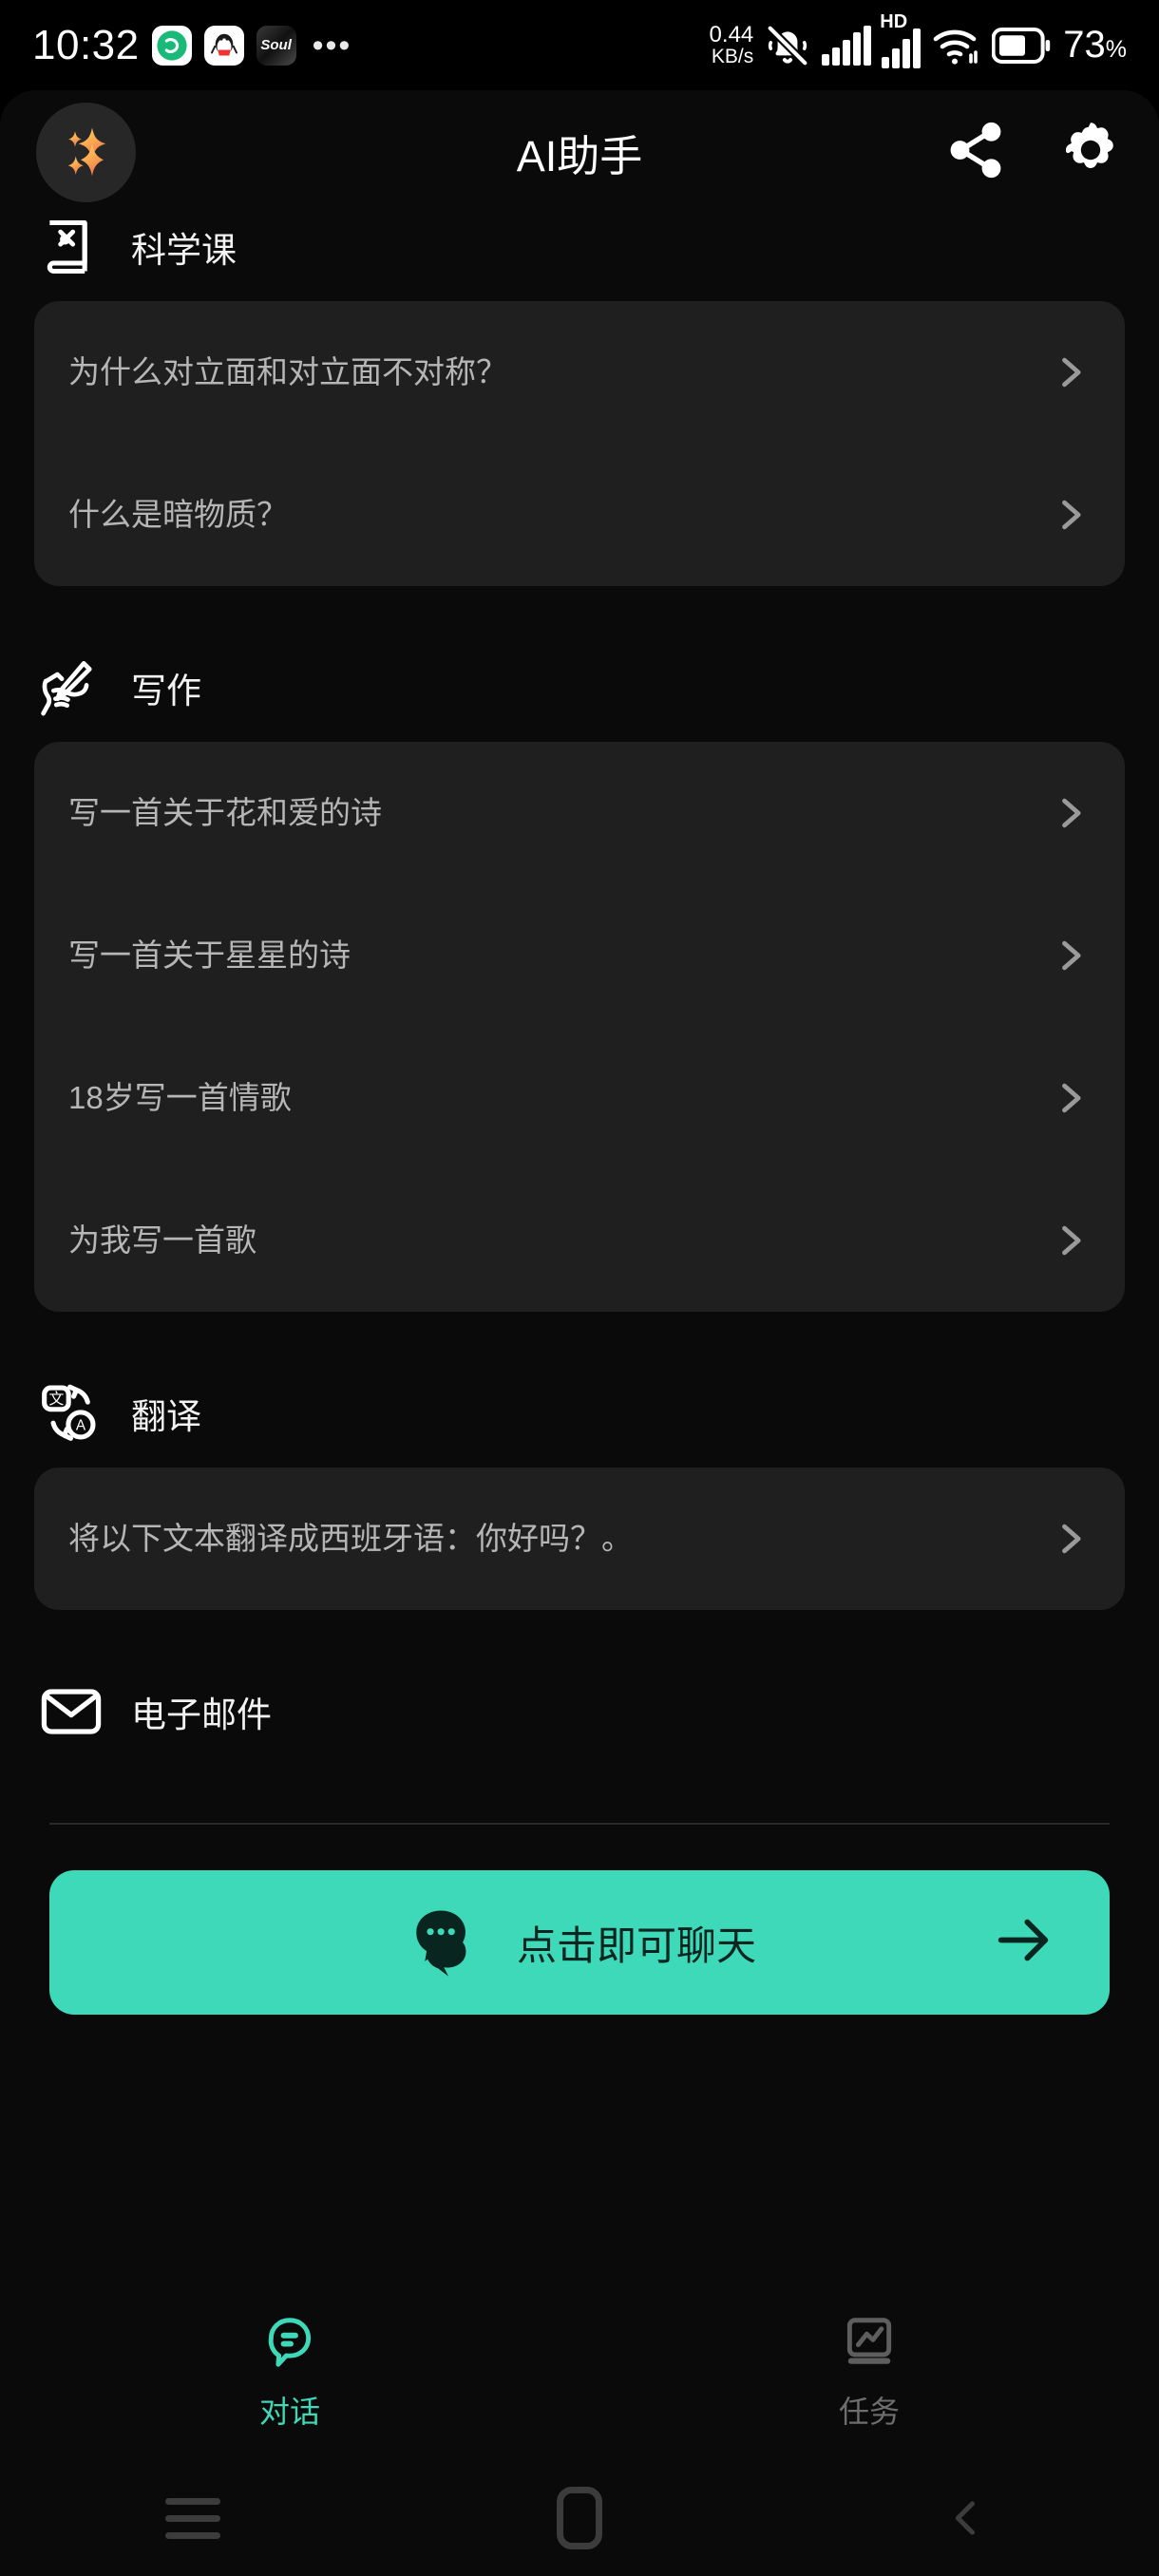 The image size is (1159, 2576). What do you see at coordinates (184, 250) in the screenshot?
I see `section-title: 科学课` at bounding box center [184, 250].